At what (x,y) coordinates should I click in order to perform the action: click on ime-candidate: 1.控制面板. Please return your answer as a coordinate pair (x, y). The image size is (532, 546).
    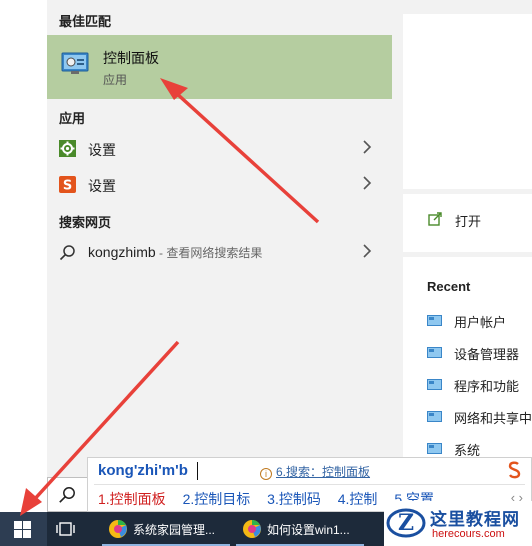
    Looking at the image, I should click on (132, 499).